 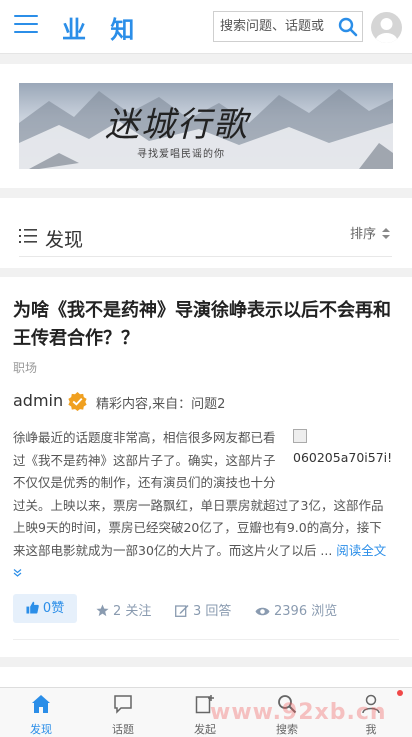 What do you see at coordinates (41, 704) in the screenshot?
I see `home-icon` at bounding box center [41, 704].